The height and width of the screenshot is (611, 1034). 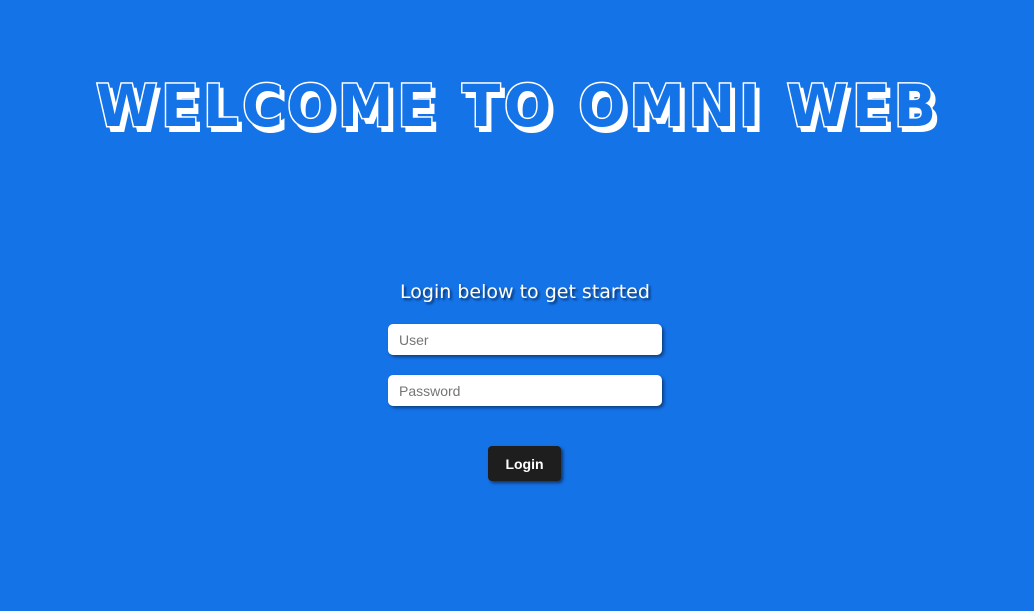 I want to click on password-input, so click(x=525, y=390).